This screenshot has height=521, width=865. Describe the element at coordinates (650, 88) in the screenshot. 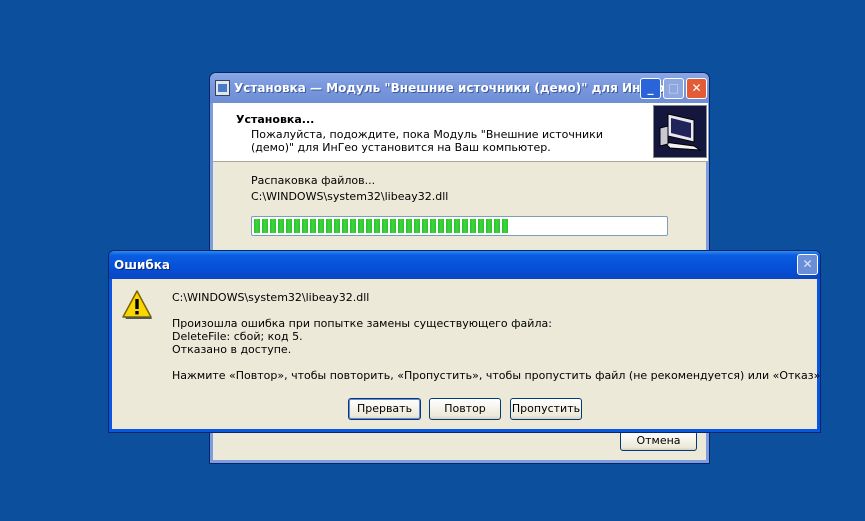

I see `minimize-icon: _` at that location.